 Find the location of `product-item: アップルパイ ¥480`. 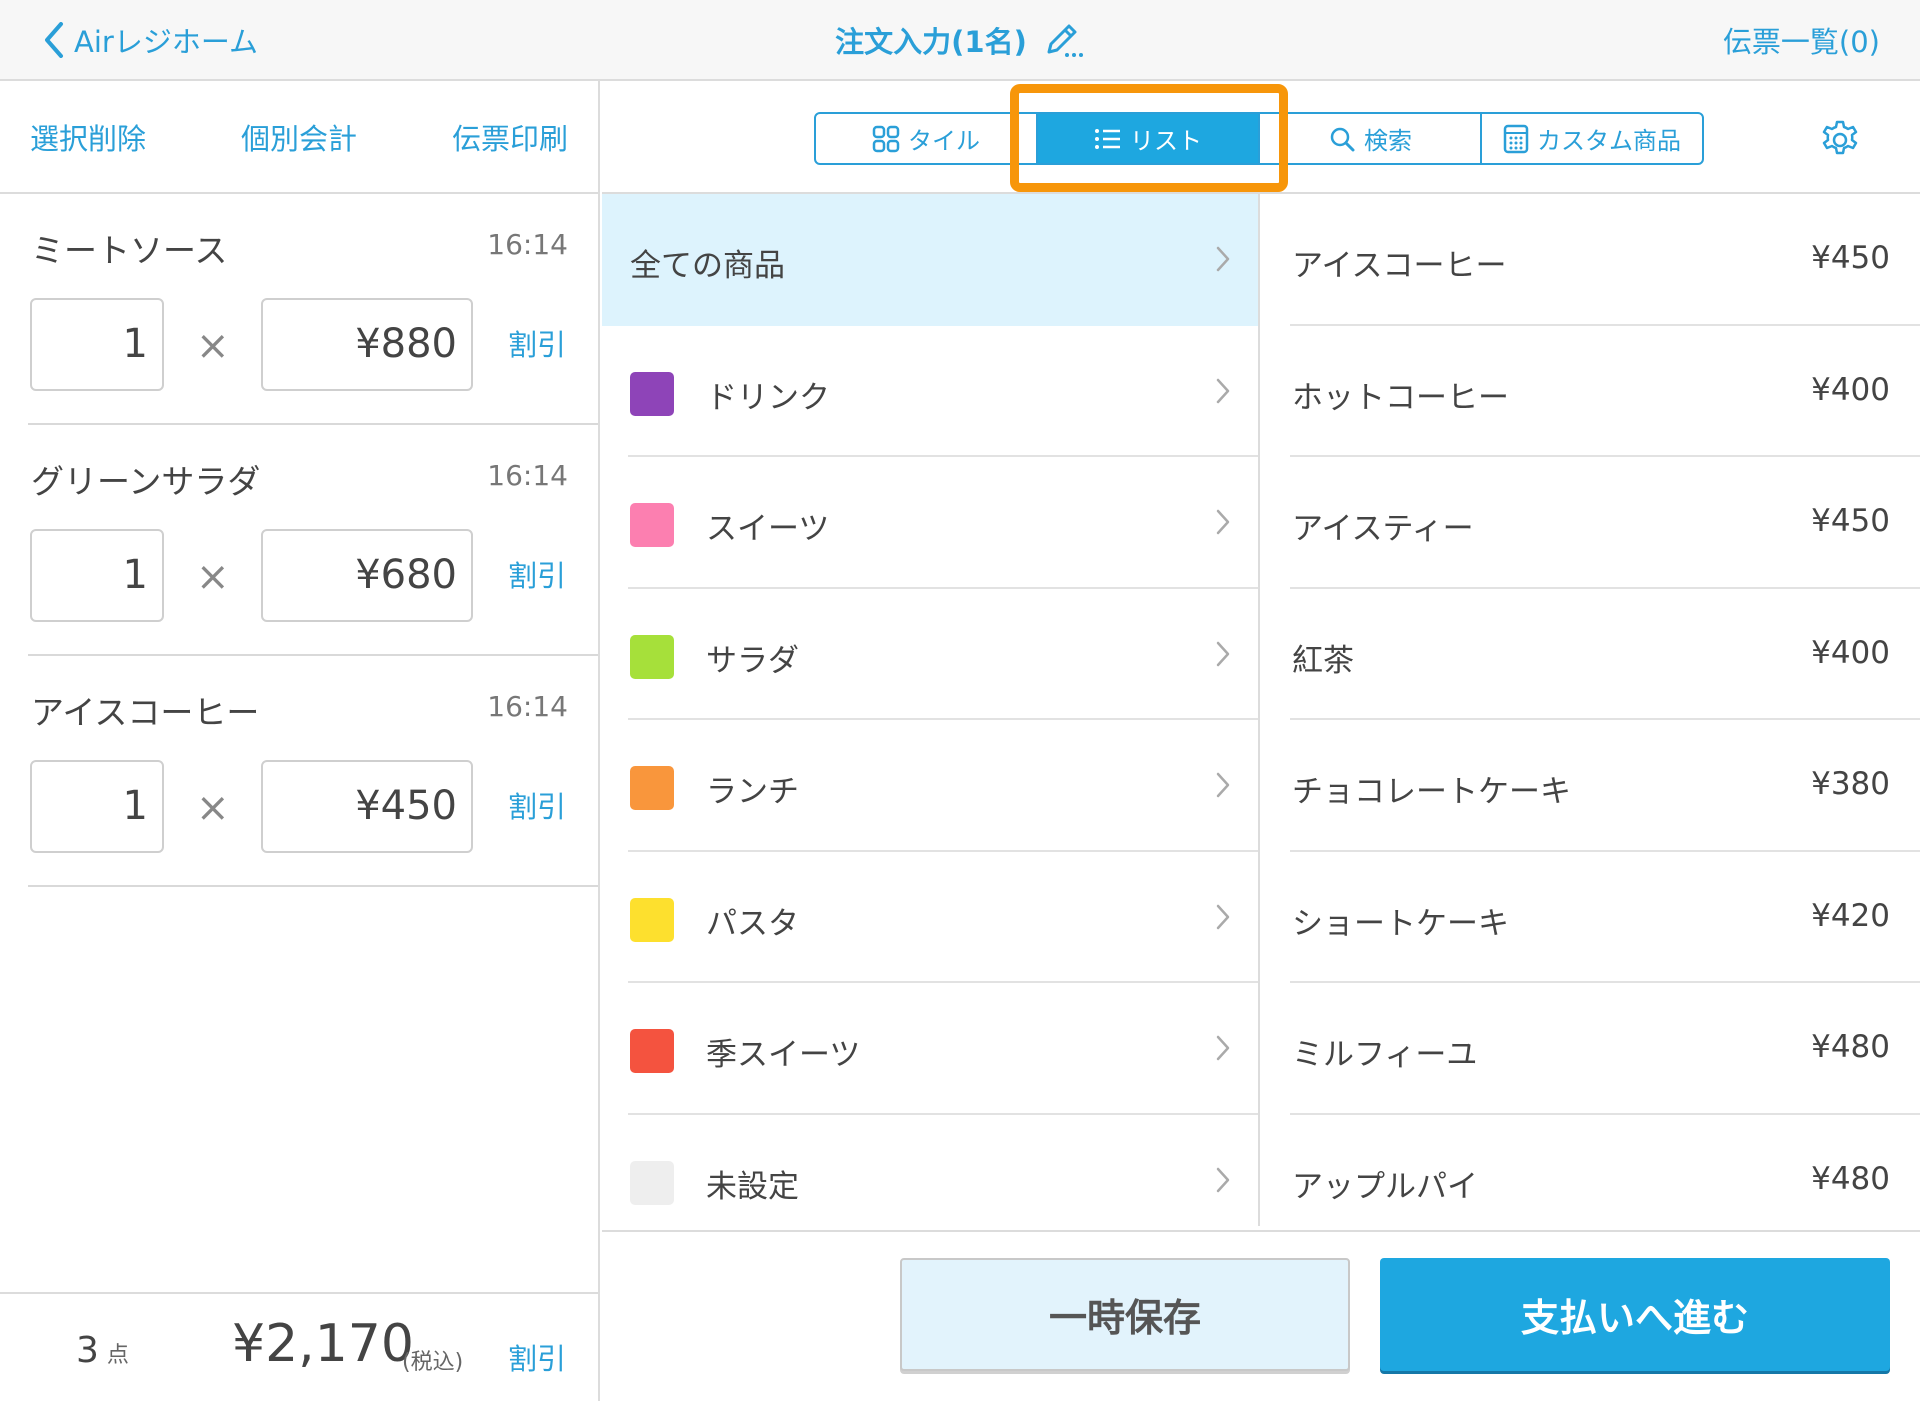

product-item: アップルパイ ¥480 is located at coordinates (1591, 1181).